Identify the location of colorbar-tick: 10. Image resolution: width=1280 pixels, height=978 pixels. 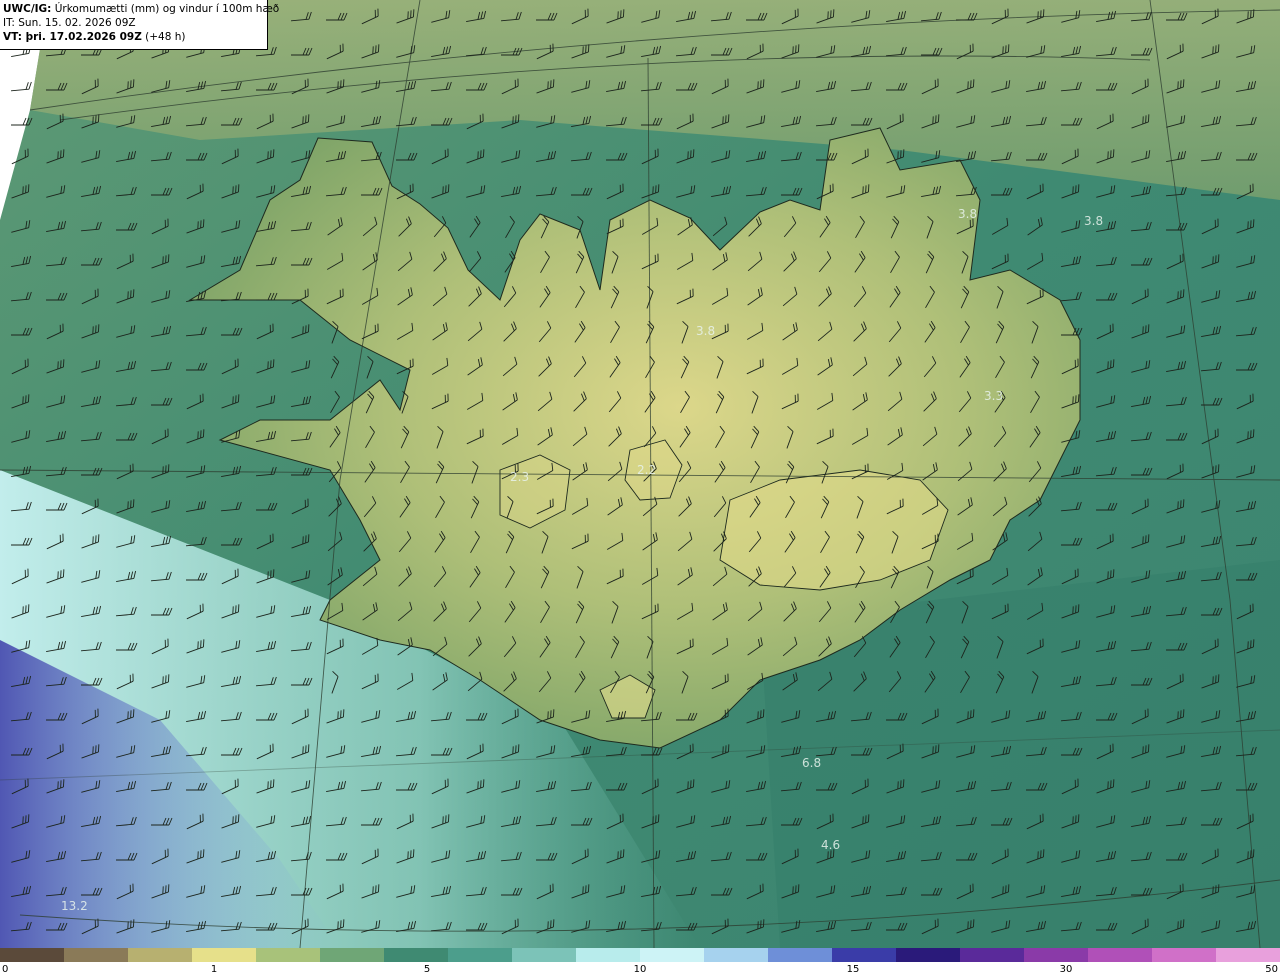
(640, 969).